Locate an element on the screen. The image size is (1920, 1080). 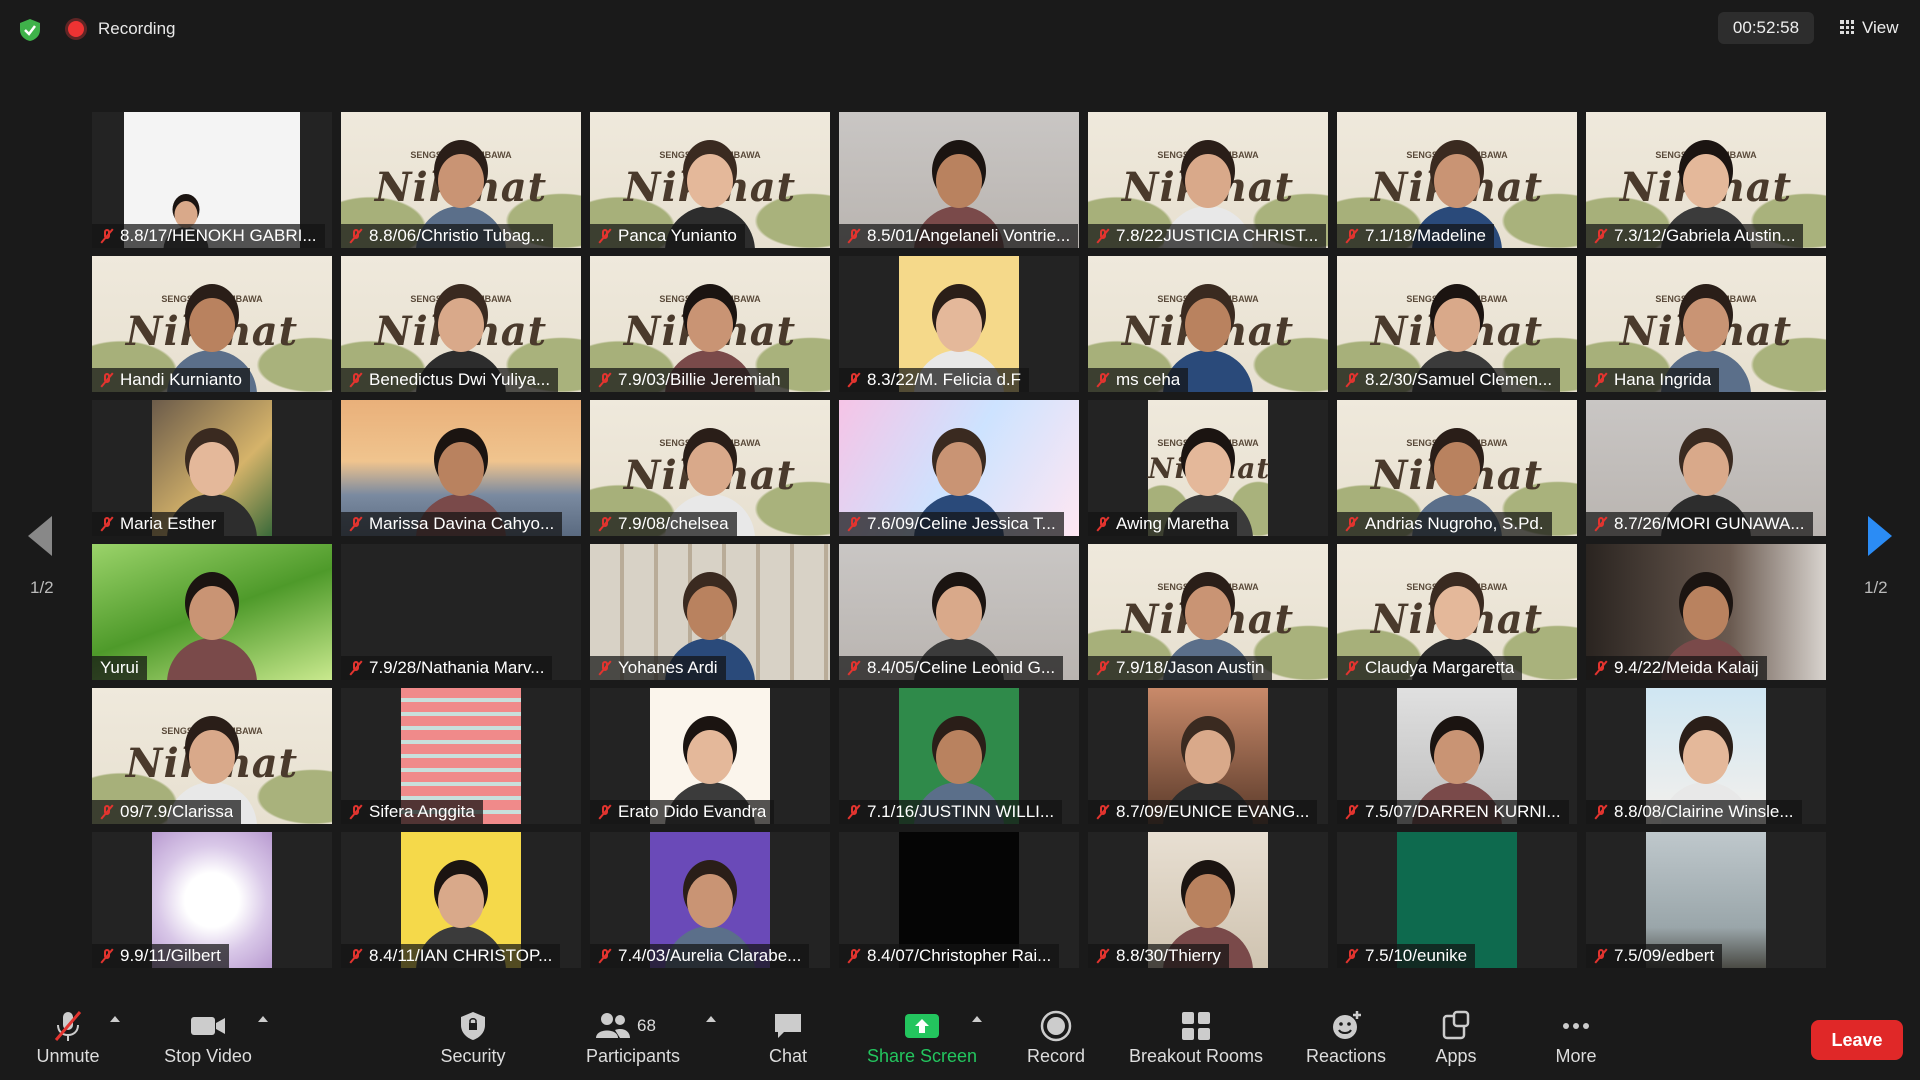
participant-name: 9.4/22/Meida Kalaij is located at coordinates (1686, 667).